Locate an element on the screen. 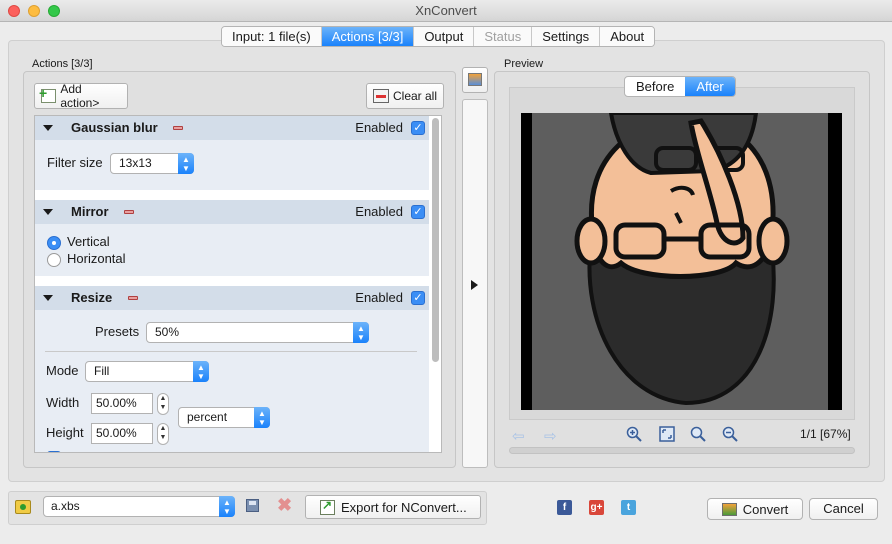  open-folder-icon is located at coordinates (23, 507).